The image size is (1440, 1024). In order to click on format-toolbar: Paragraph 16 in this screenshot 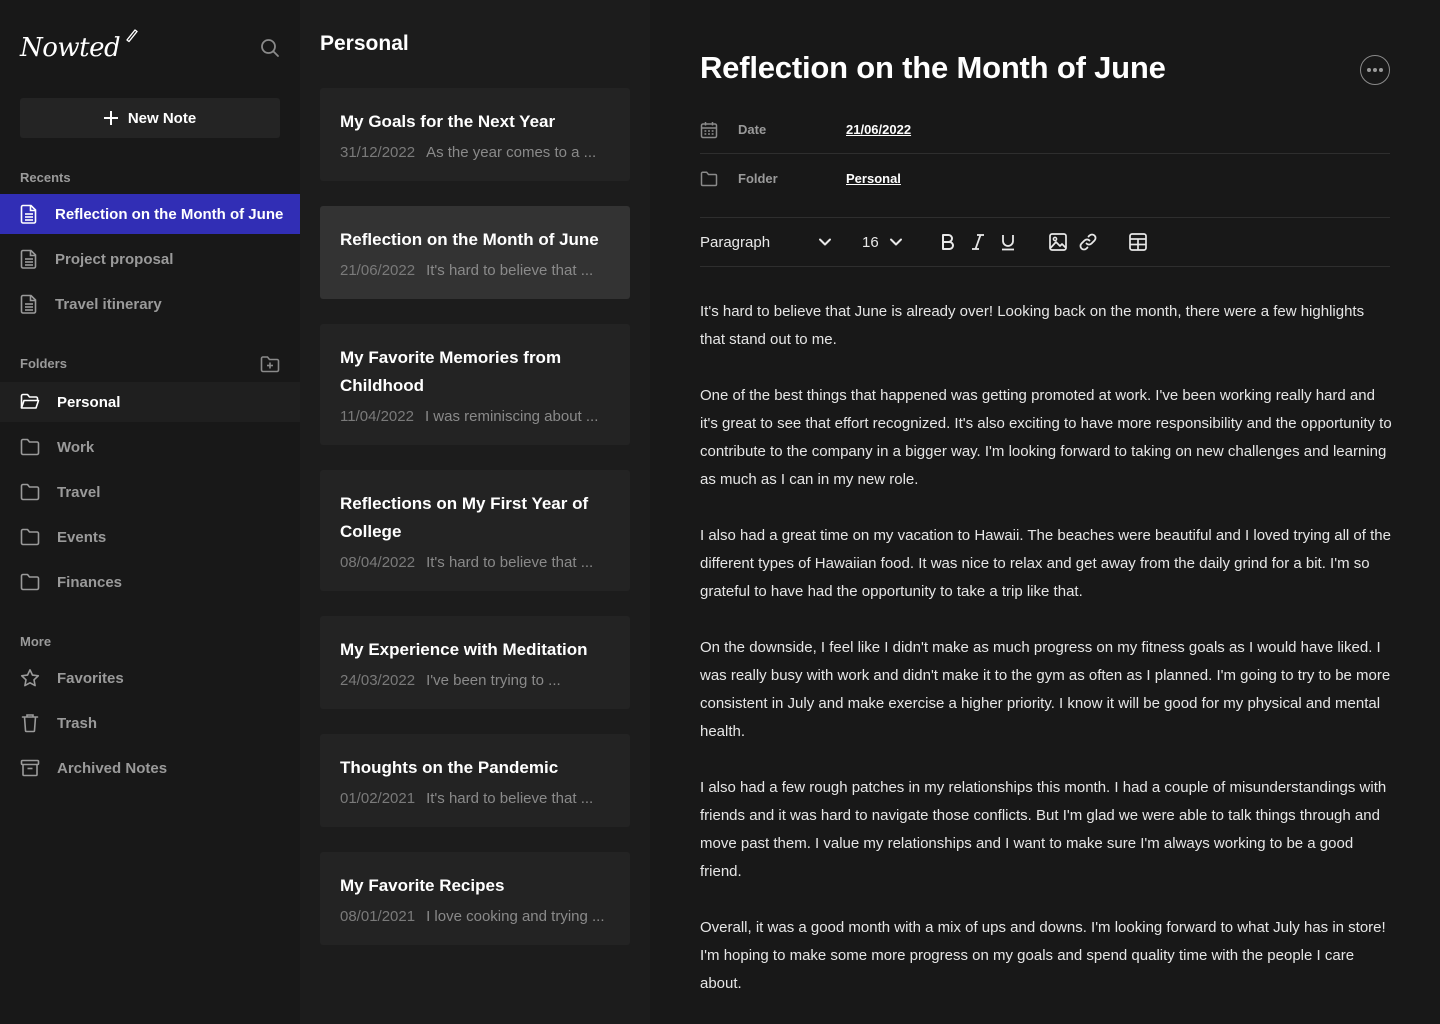, I will do `click(1045, 242)`.